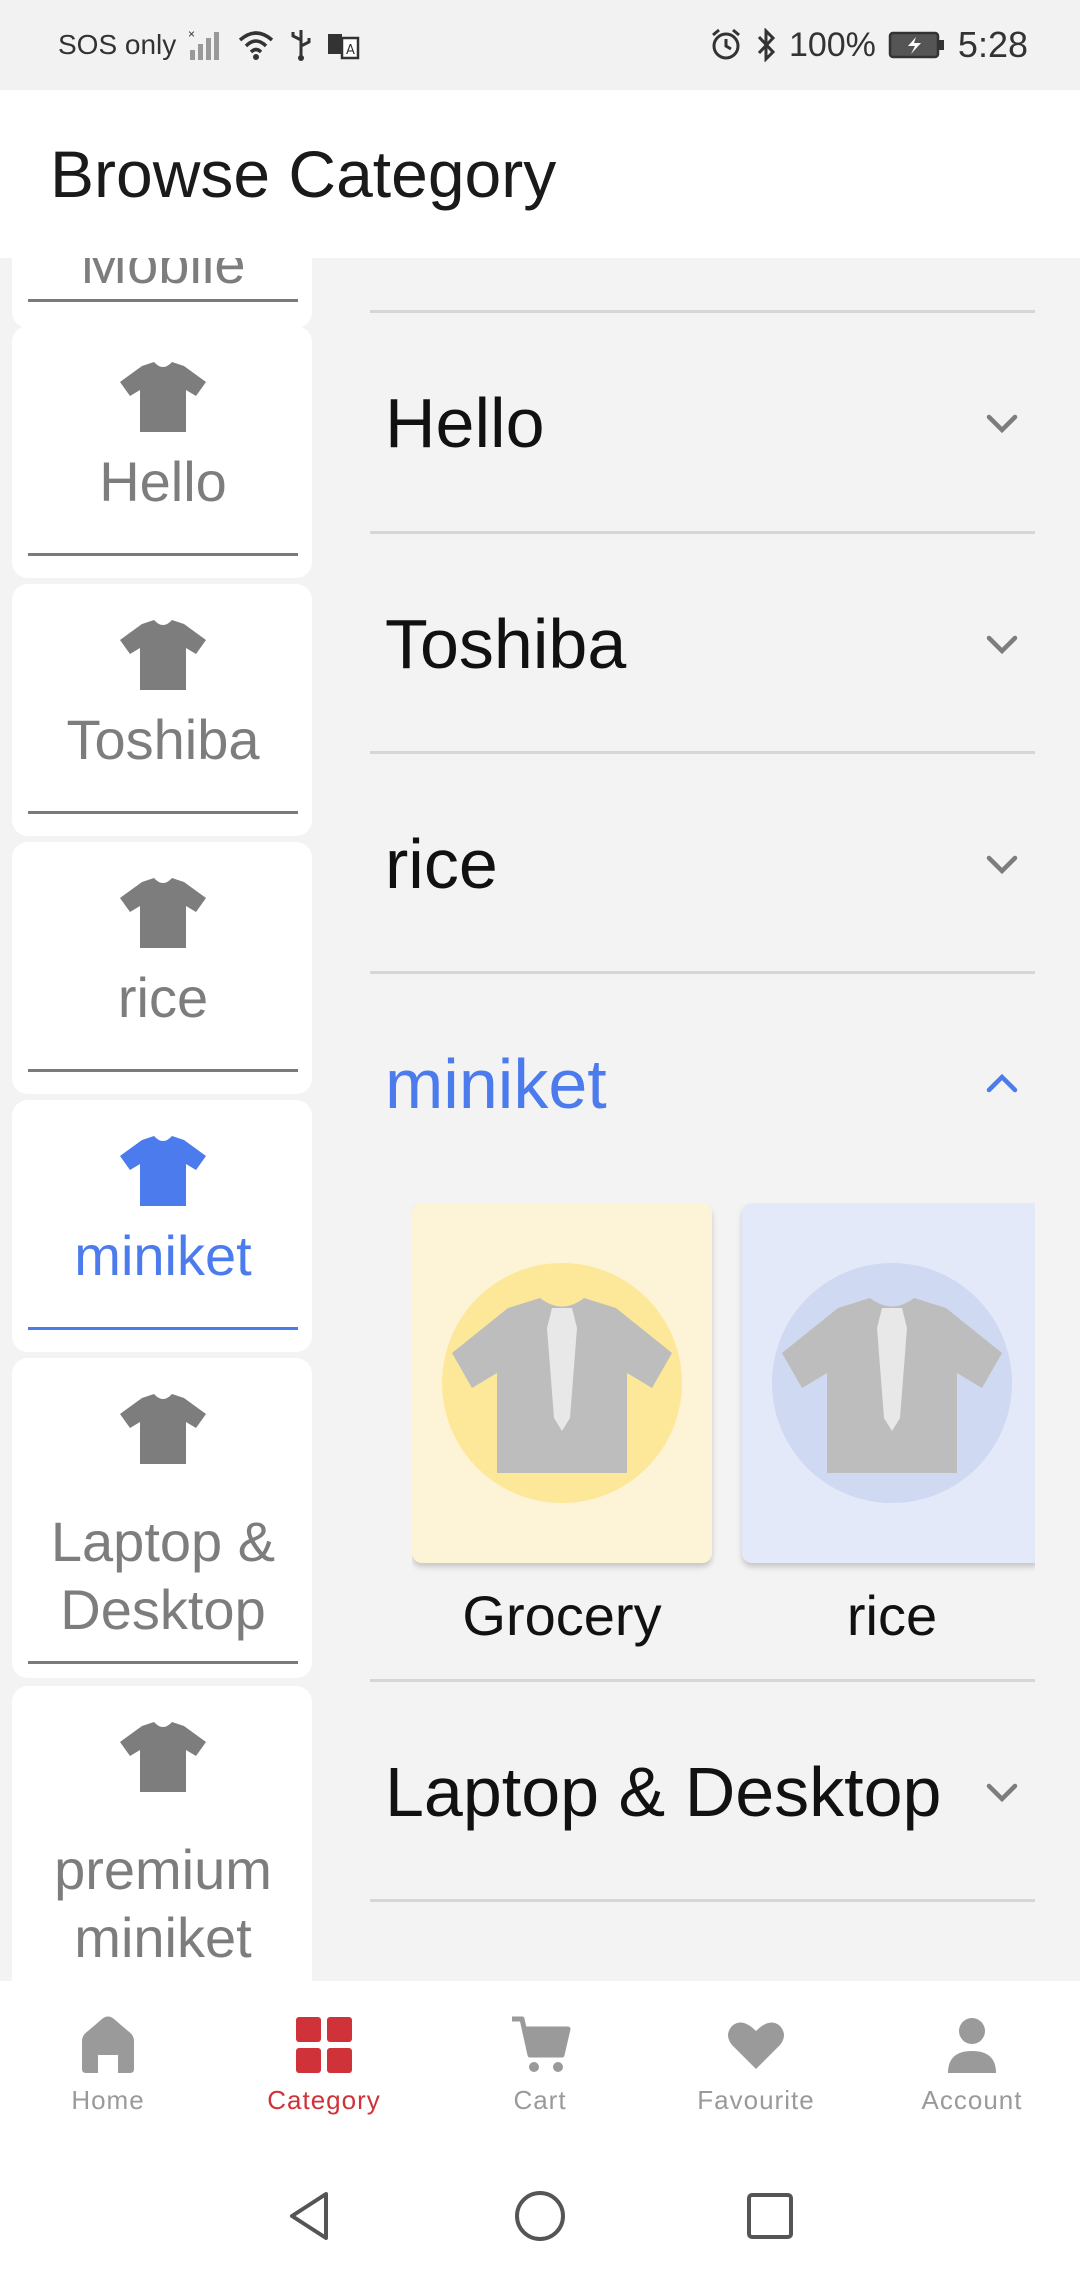 This screenshot has height=2280, width=1080. What do you see at coordinates (163, 276) in the screenshot?
I see `rail-item-label: Mobile` at bounding box center [163, 276].